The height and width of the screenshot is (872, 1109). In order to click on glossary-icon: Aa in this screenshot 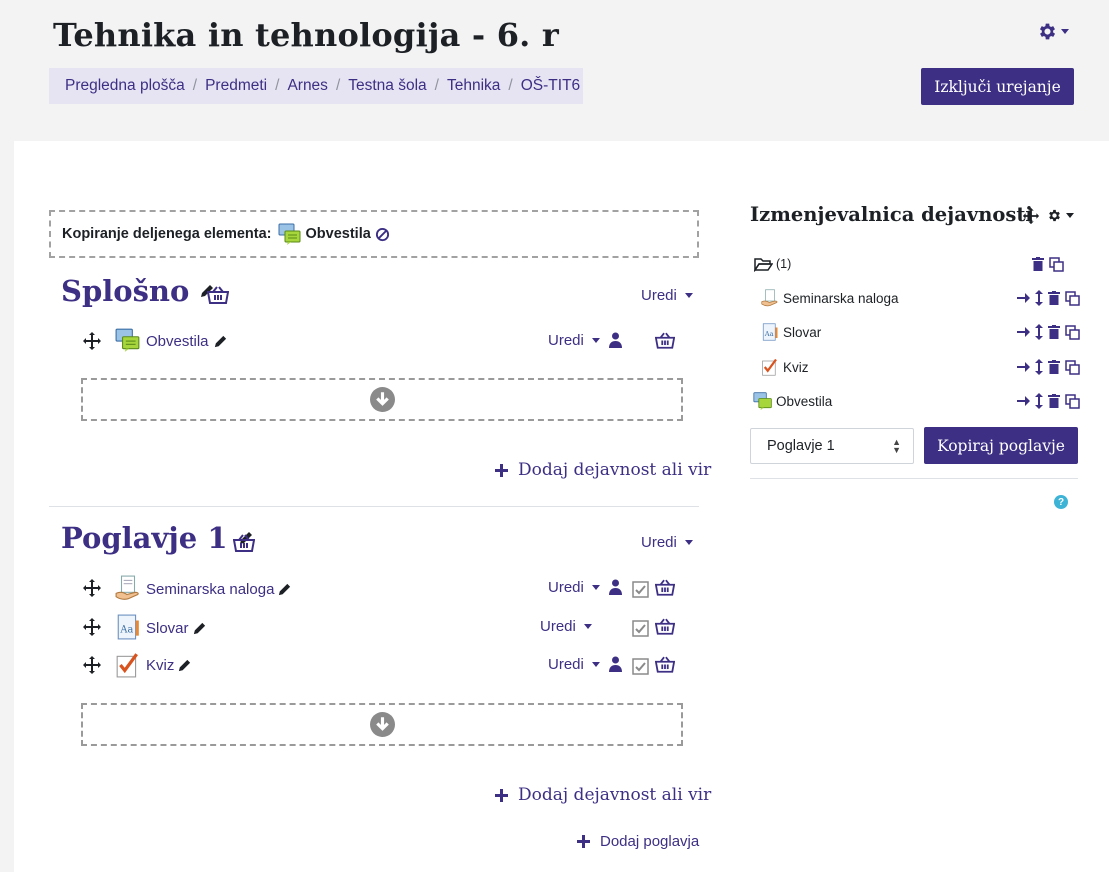, I will do `click(770, 332)`.